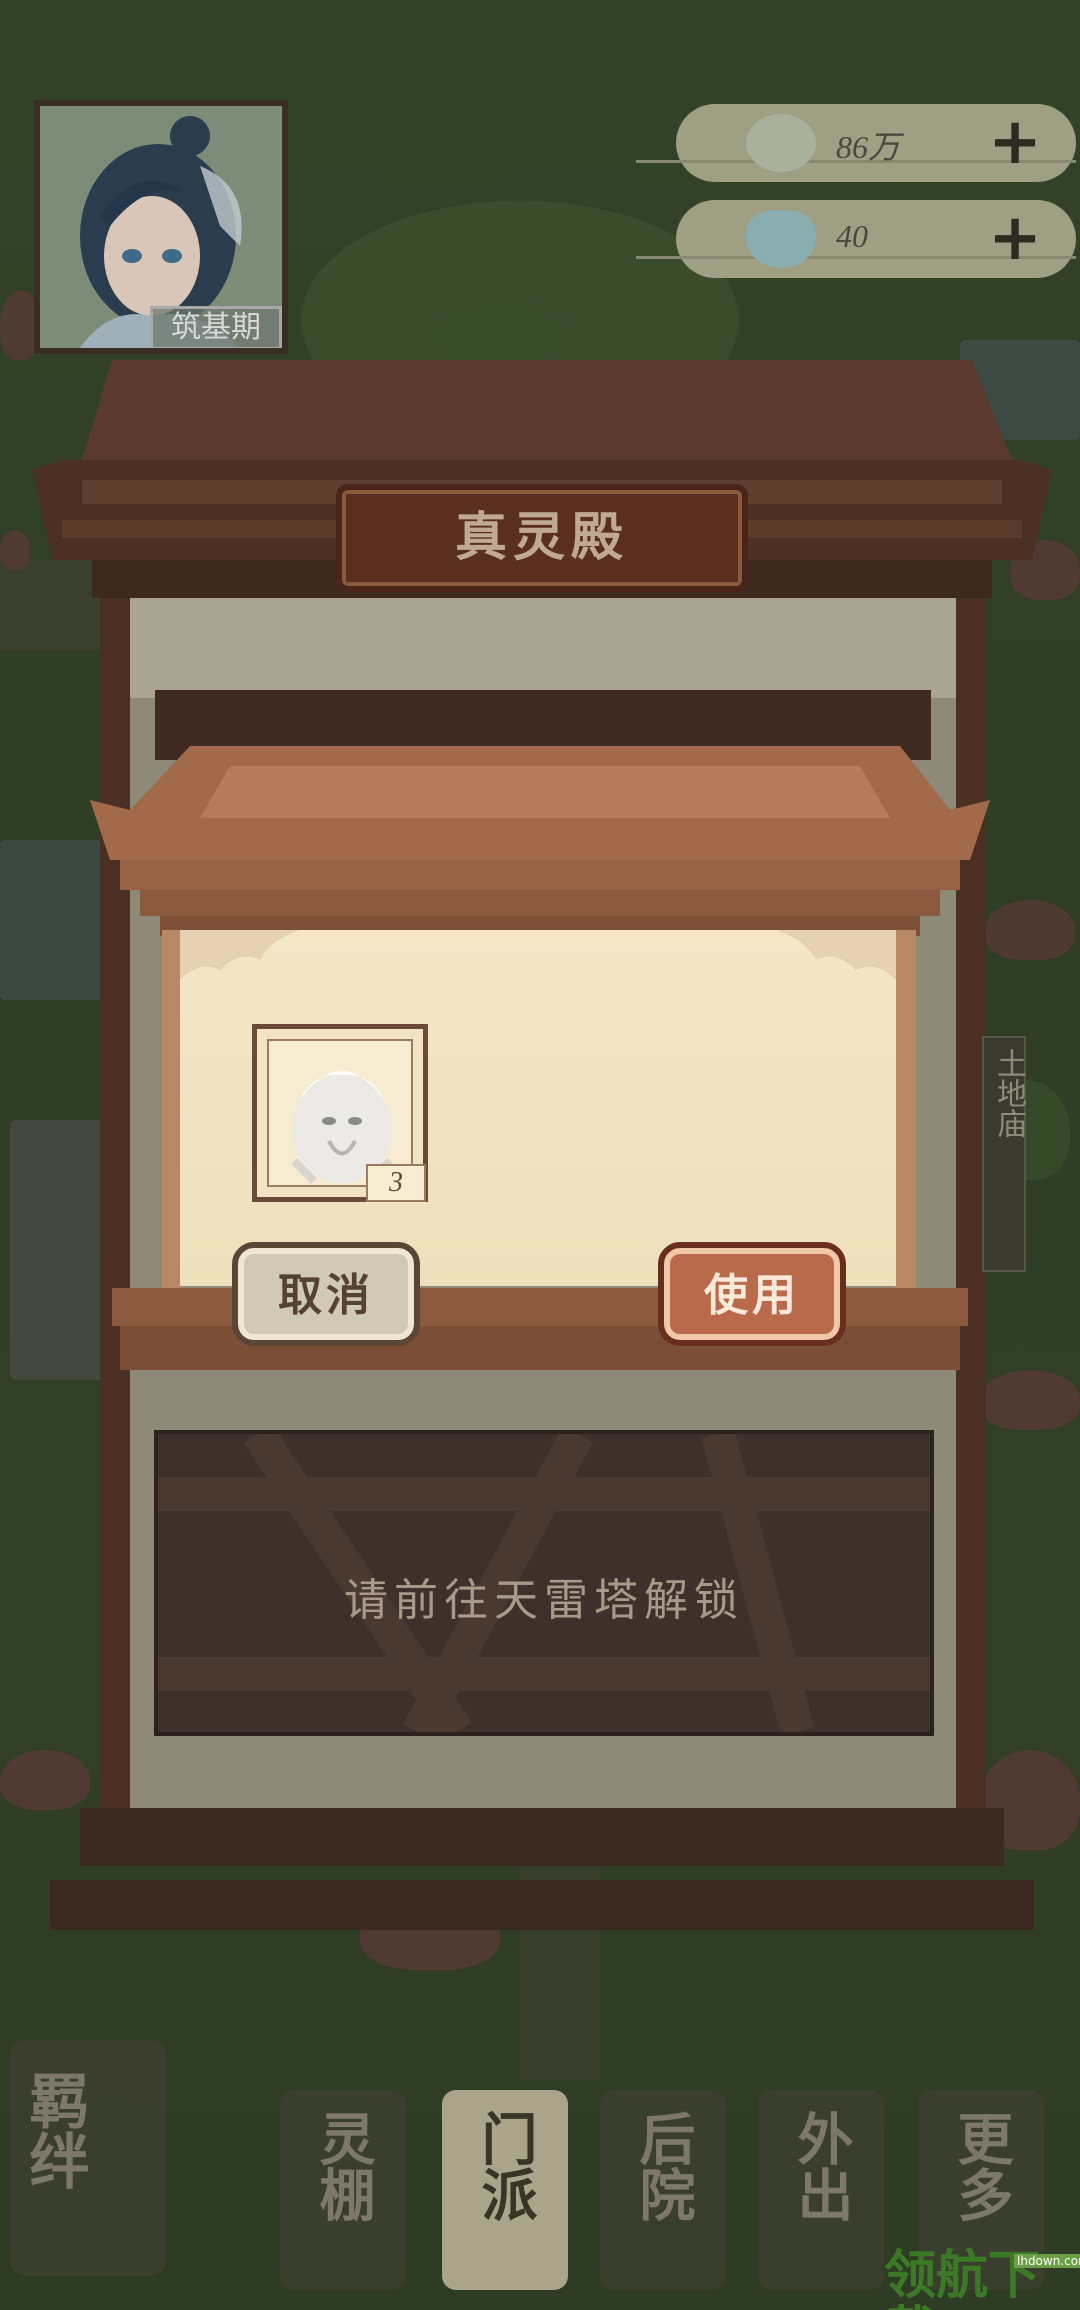 Image resolution: width=1080 pixels, height=2310 pixels. What do you see at coordinates (781, 143) in the screenshot?
I see `spirit-stone-icon` at bounding box center [781, 143].